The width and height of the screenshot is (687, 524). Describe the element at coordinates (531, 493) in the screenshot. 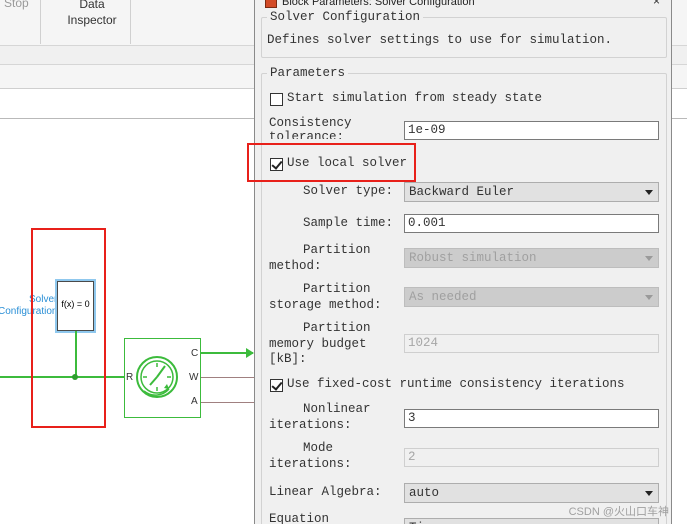

I see `linear-algebra-dropdown: auto` at that location.